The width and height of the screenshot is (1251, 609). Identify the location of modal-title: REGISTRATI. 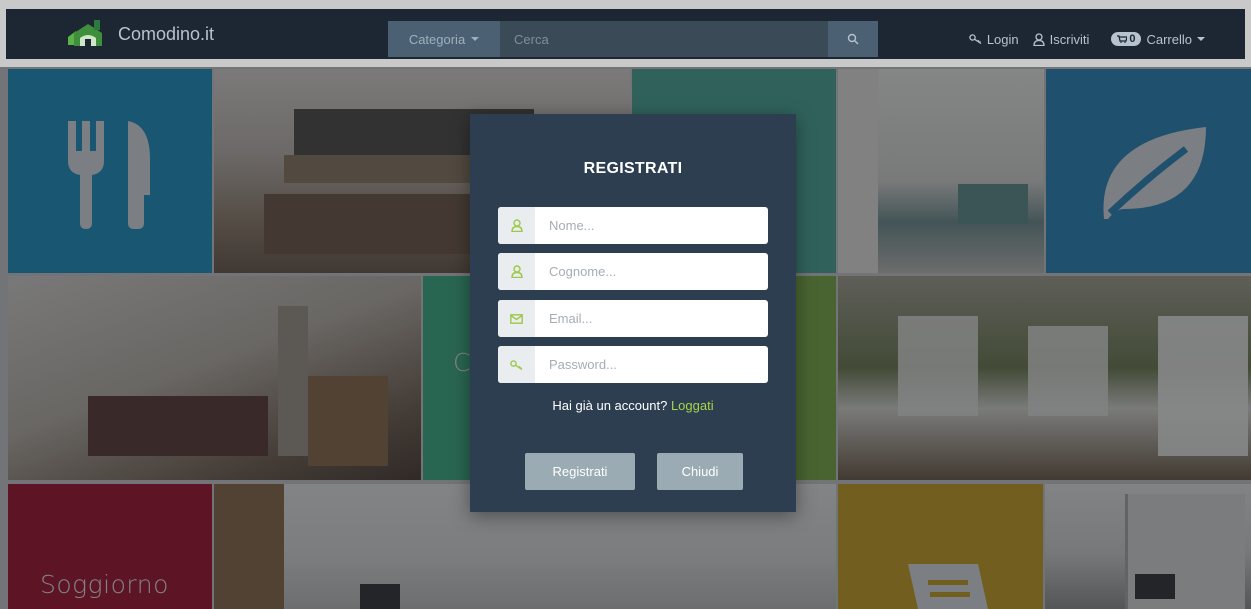
(633, 168).